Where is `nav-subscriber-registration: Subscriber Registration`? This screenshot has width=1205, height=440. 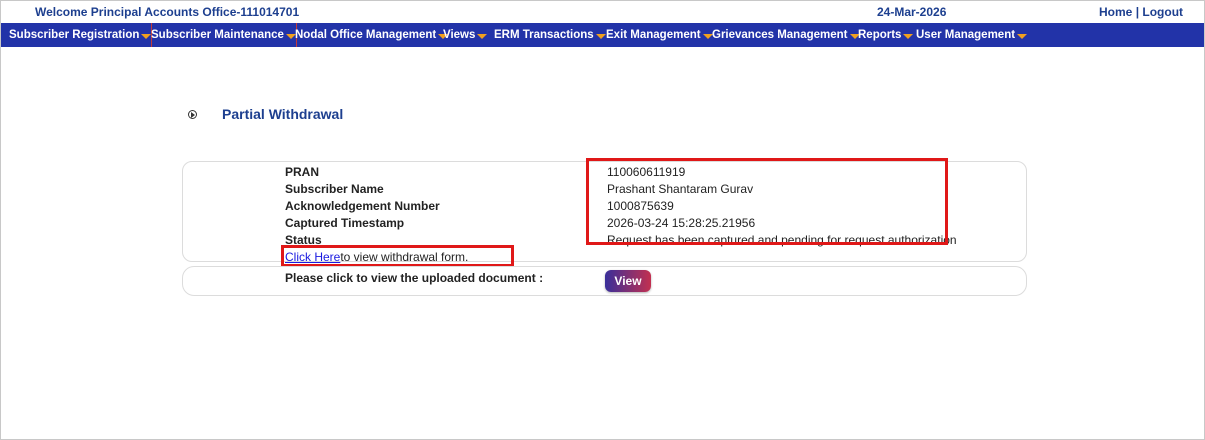 nav-subscriber-registration: Subscriber Registration is located at coordinates (81, 35).